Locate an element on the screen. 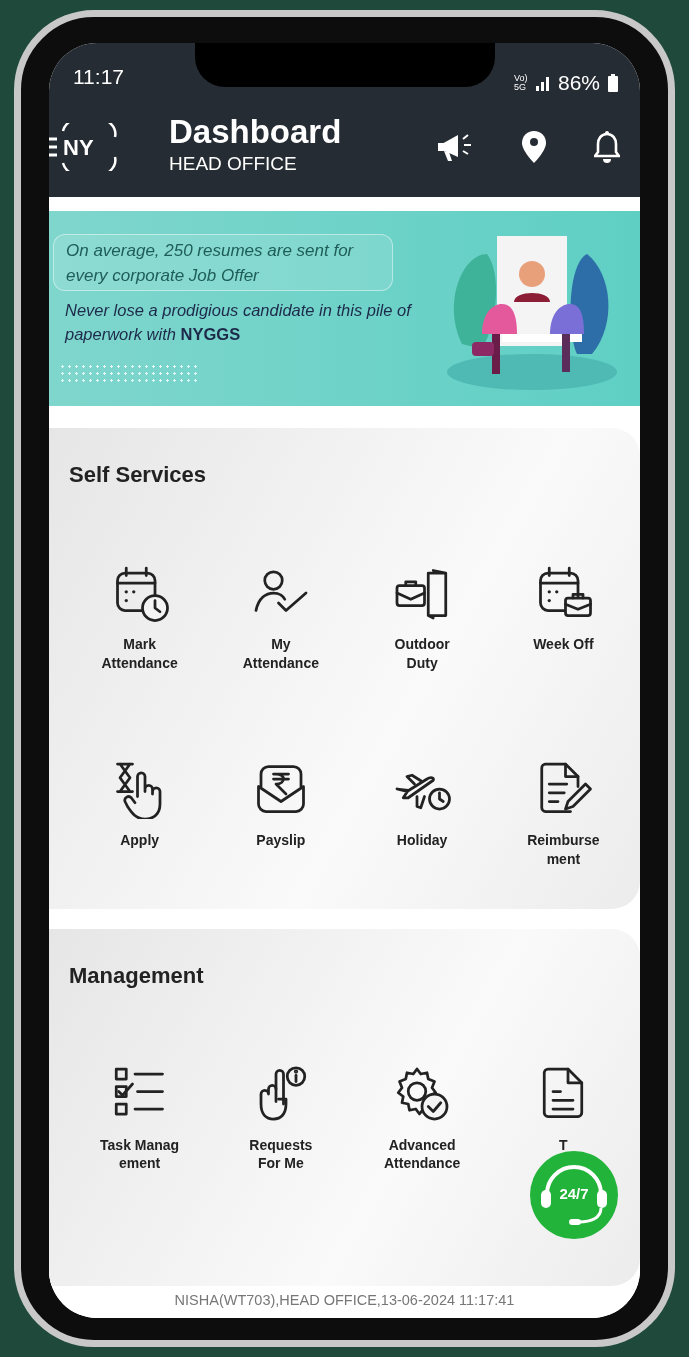 Image resolution: width=689 pixels, height=1357 pixels. status-time: 11:17 is located at coordinates (98, 77).